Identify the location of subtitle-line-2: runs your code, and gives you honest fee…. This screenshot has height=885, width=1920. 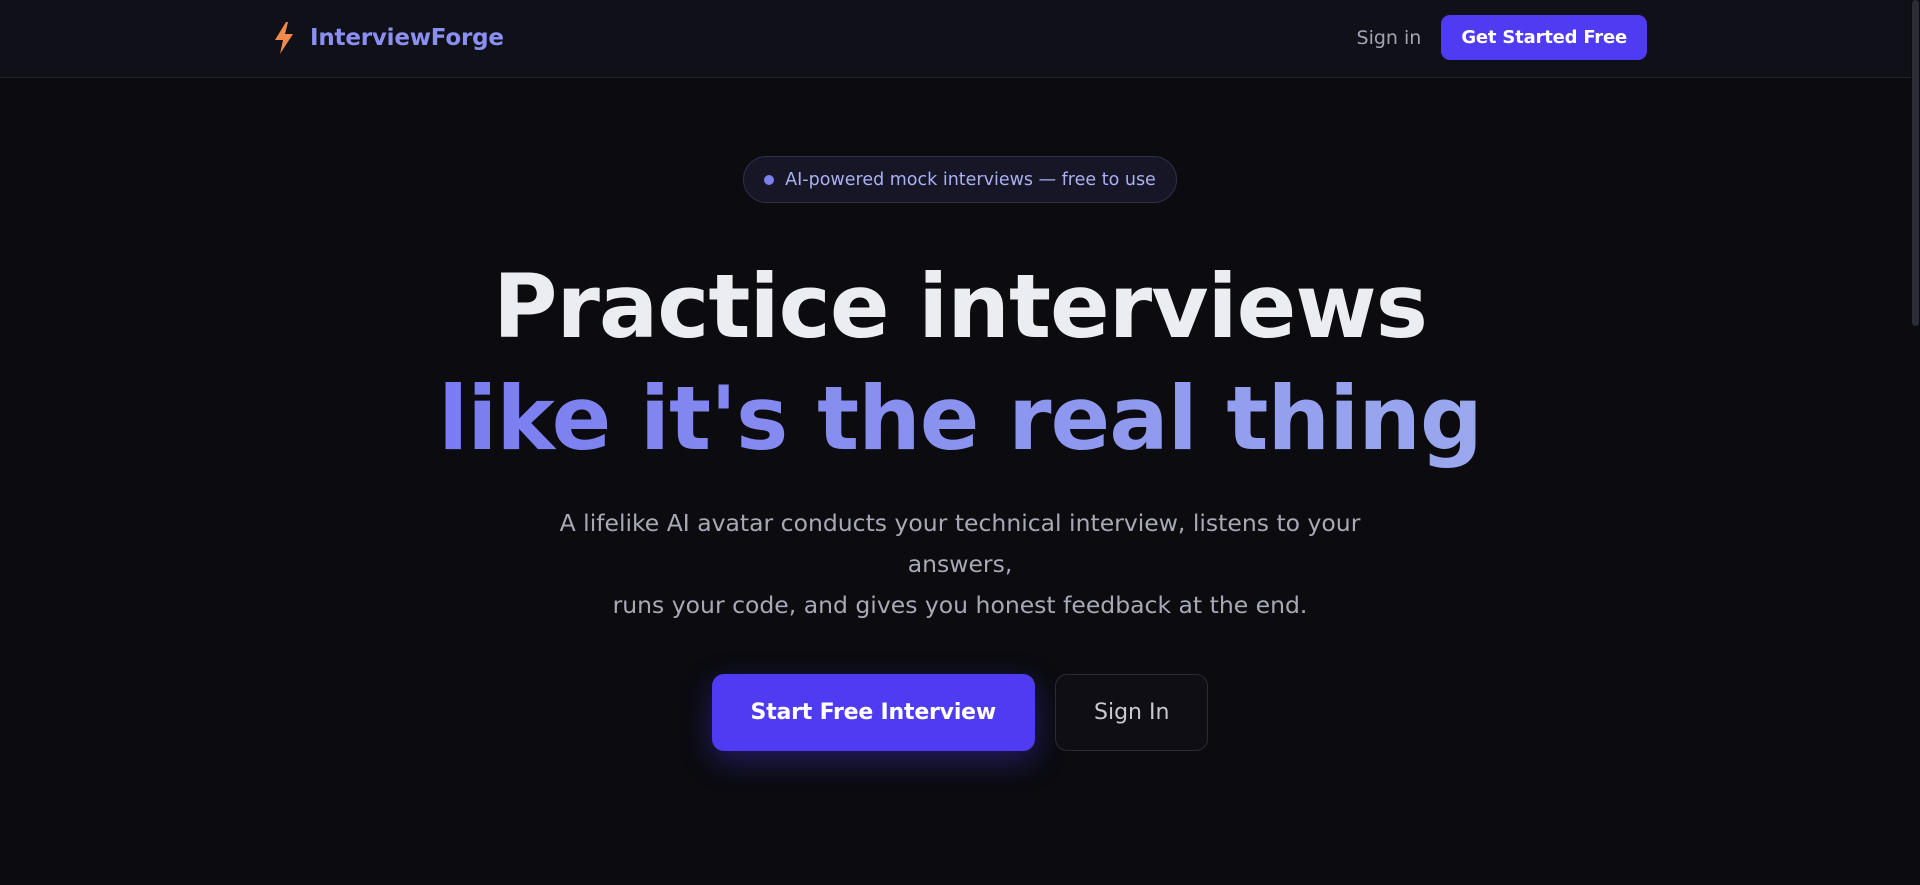
(960, 605).